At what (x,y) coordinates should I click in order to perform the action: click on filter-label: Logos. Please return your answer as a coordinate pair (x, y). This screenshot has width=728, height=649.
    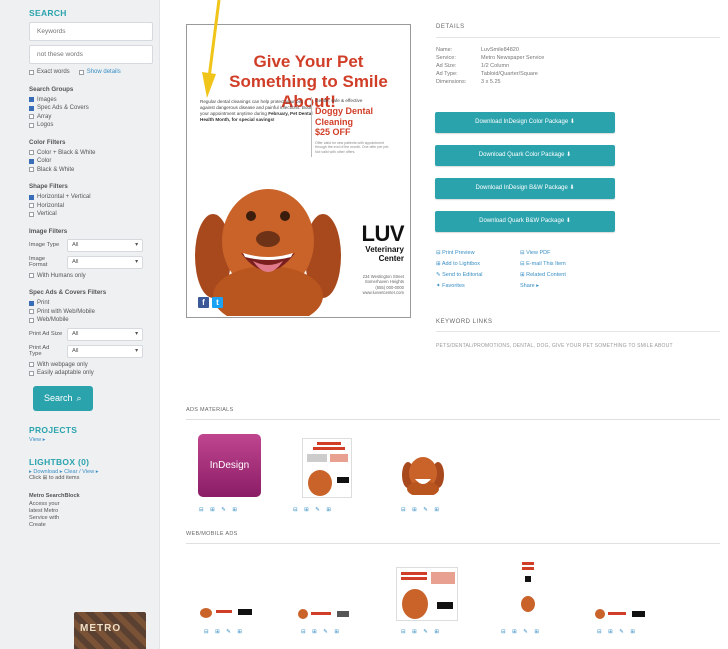
    Looking at the image, I should click on (45, 125).